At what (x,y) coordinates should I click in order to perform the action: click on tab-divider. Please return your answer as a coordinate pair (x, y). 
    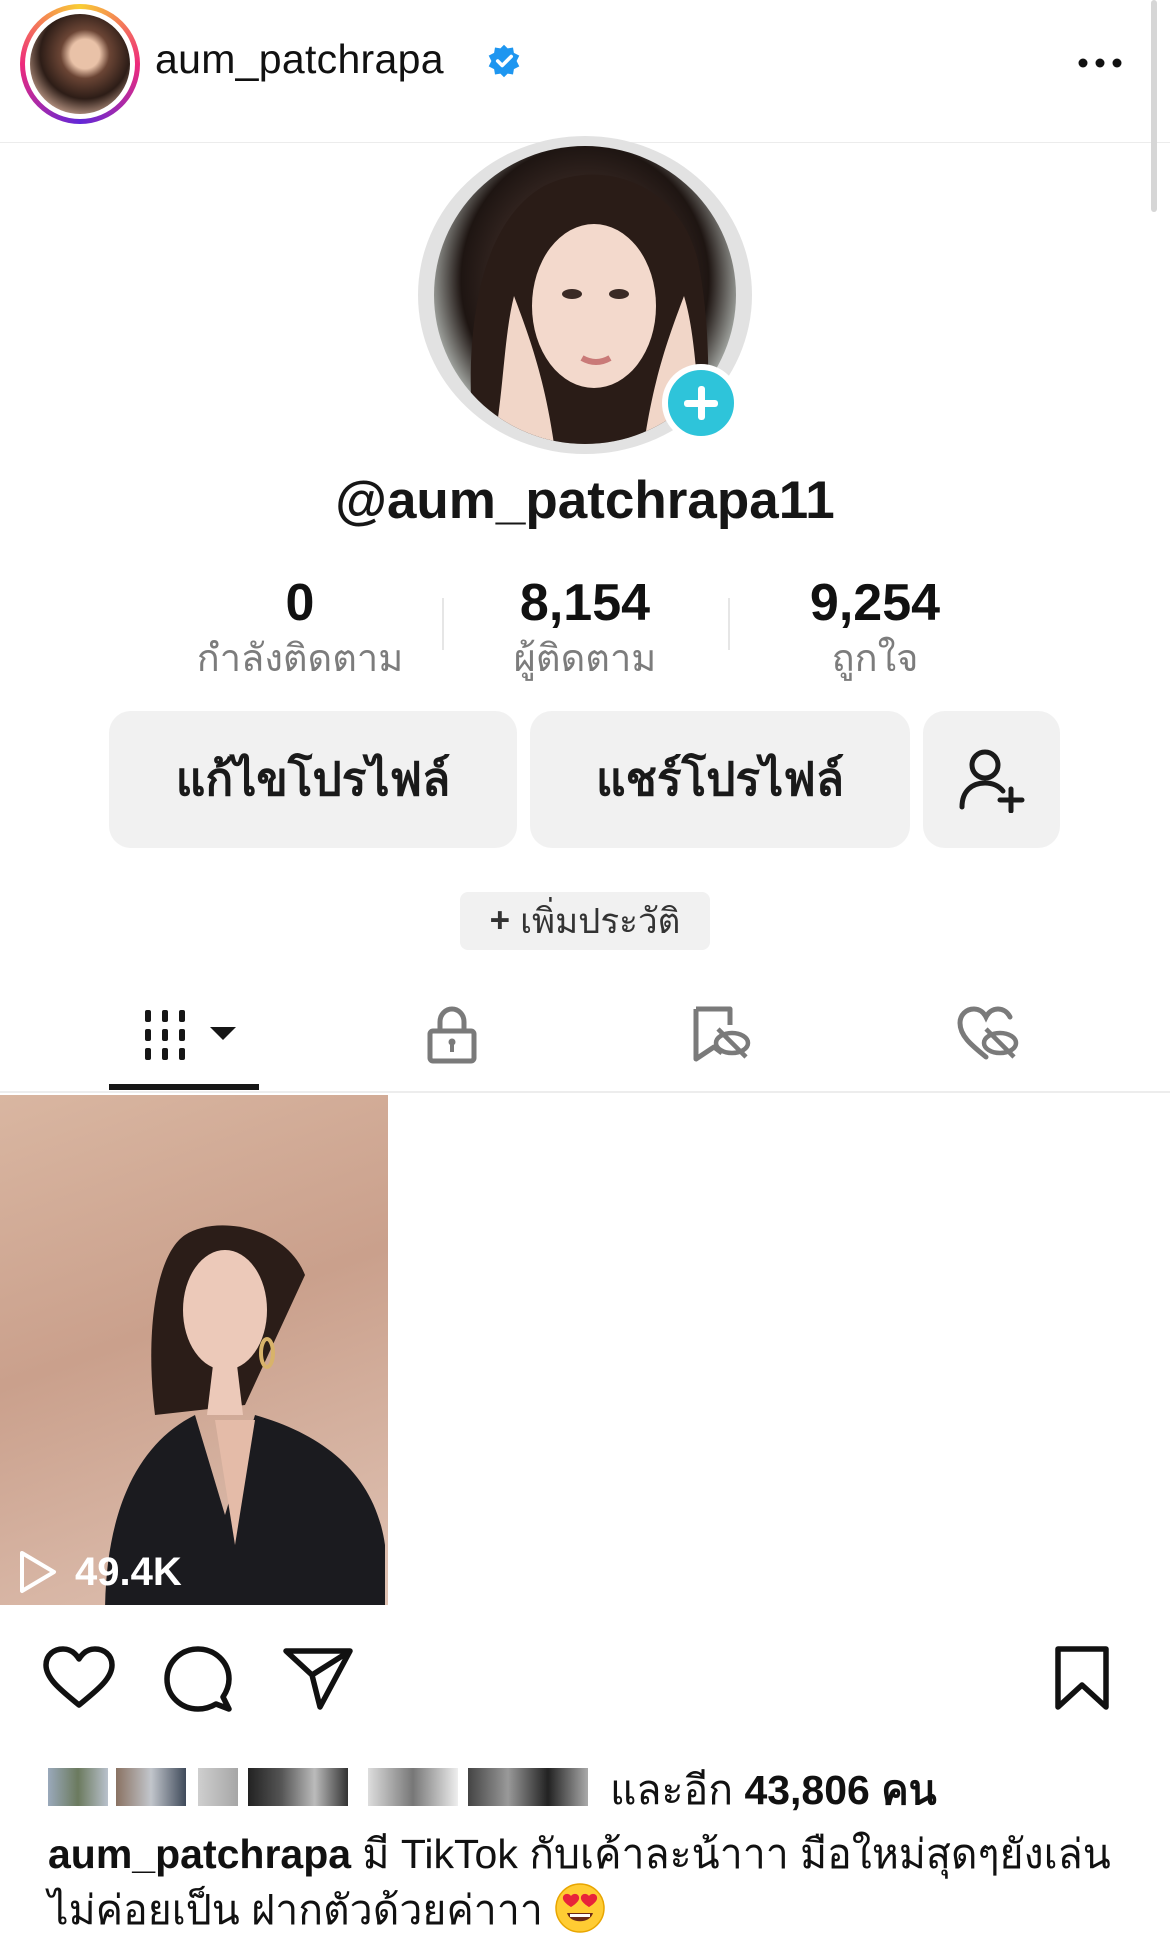
    Looking at the image, I should click on (585, 1092).